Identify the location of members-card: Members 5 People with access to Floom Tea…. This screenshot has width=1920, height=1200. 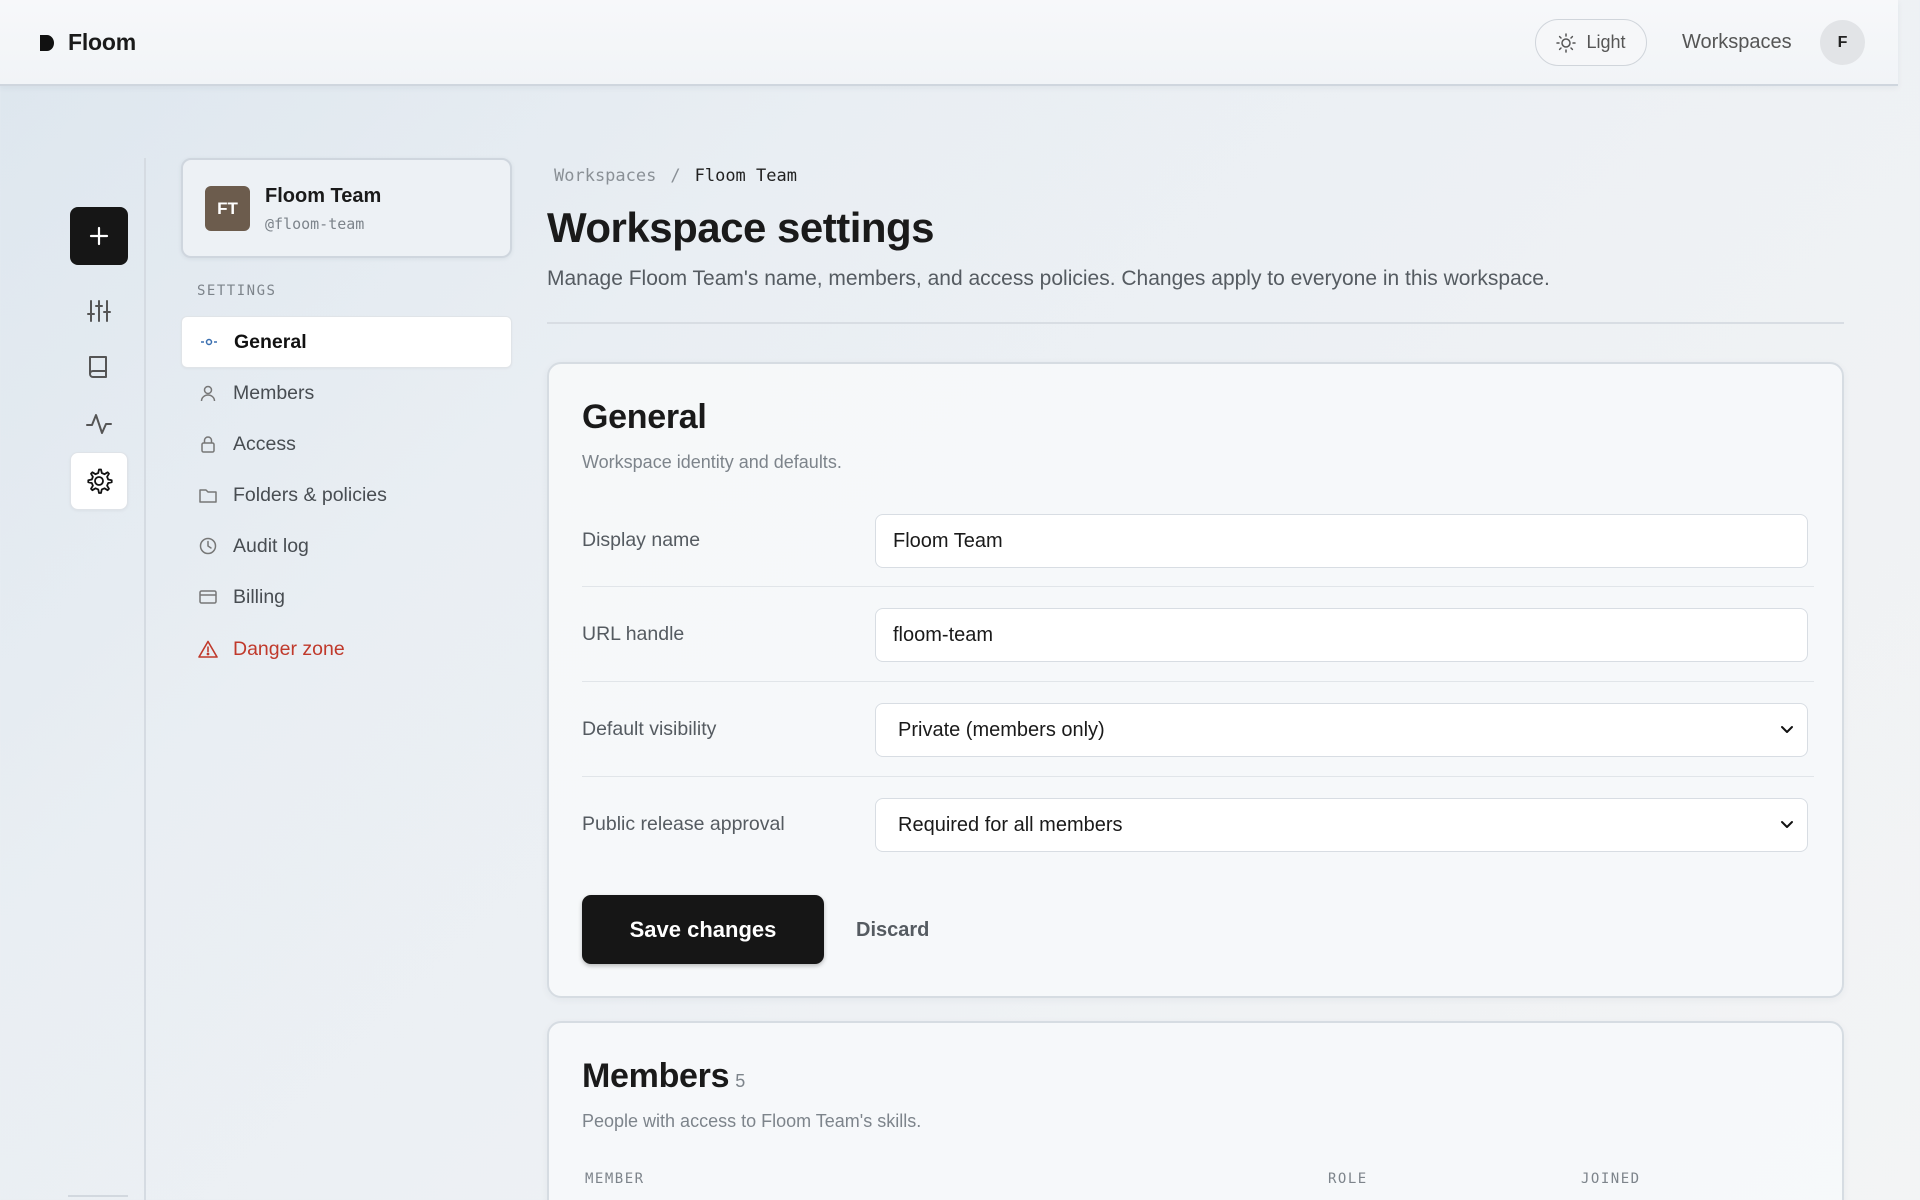
(1195, 1110).